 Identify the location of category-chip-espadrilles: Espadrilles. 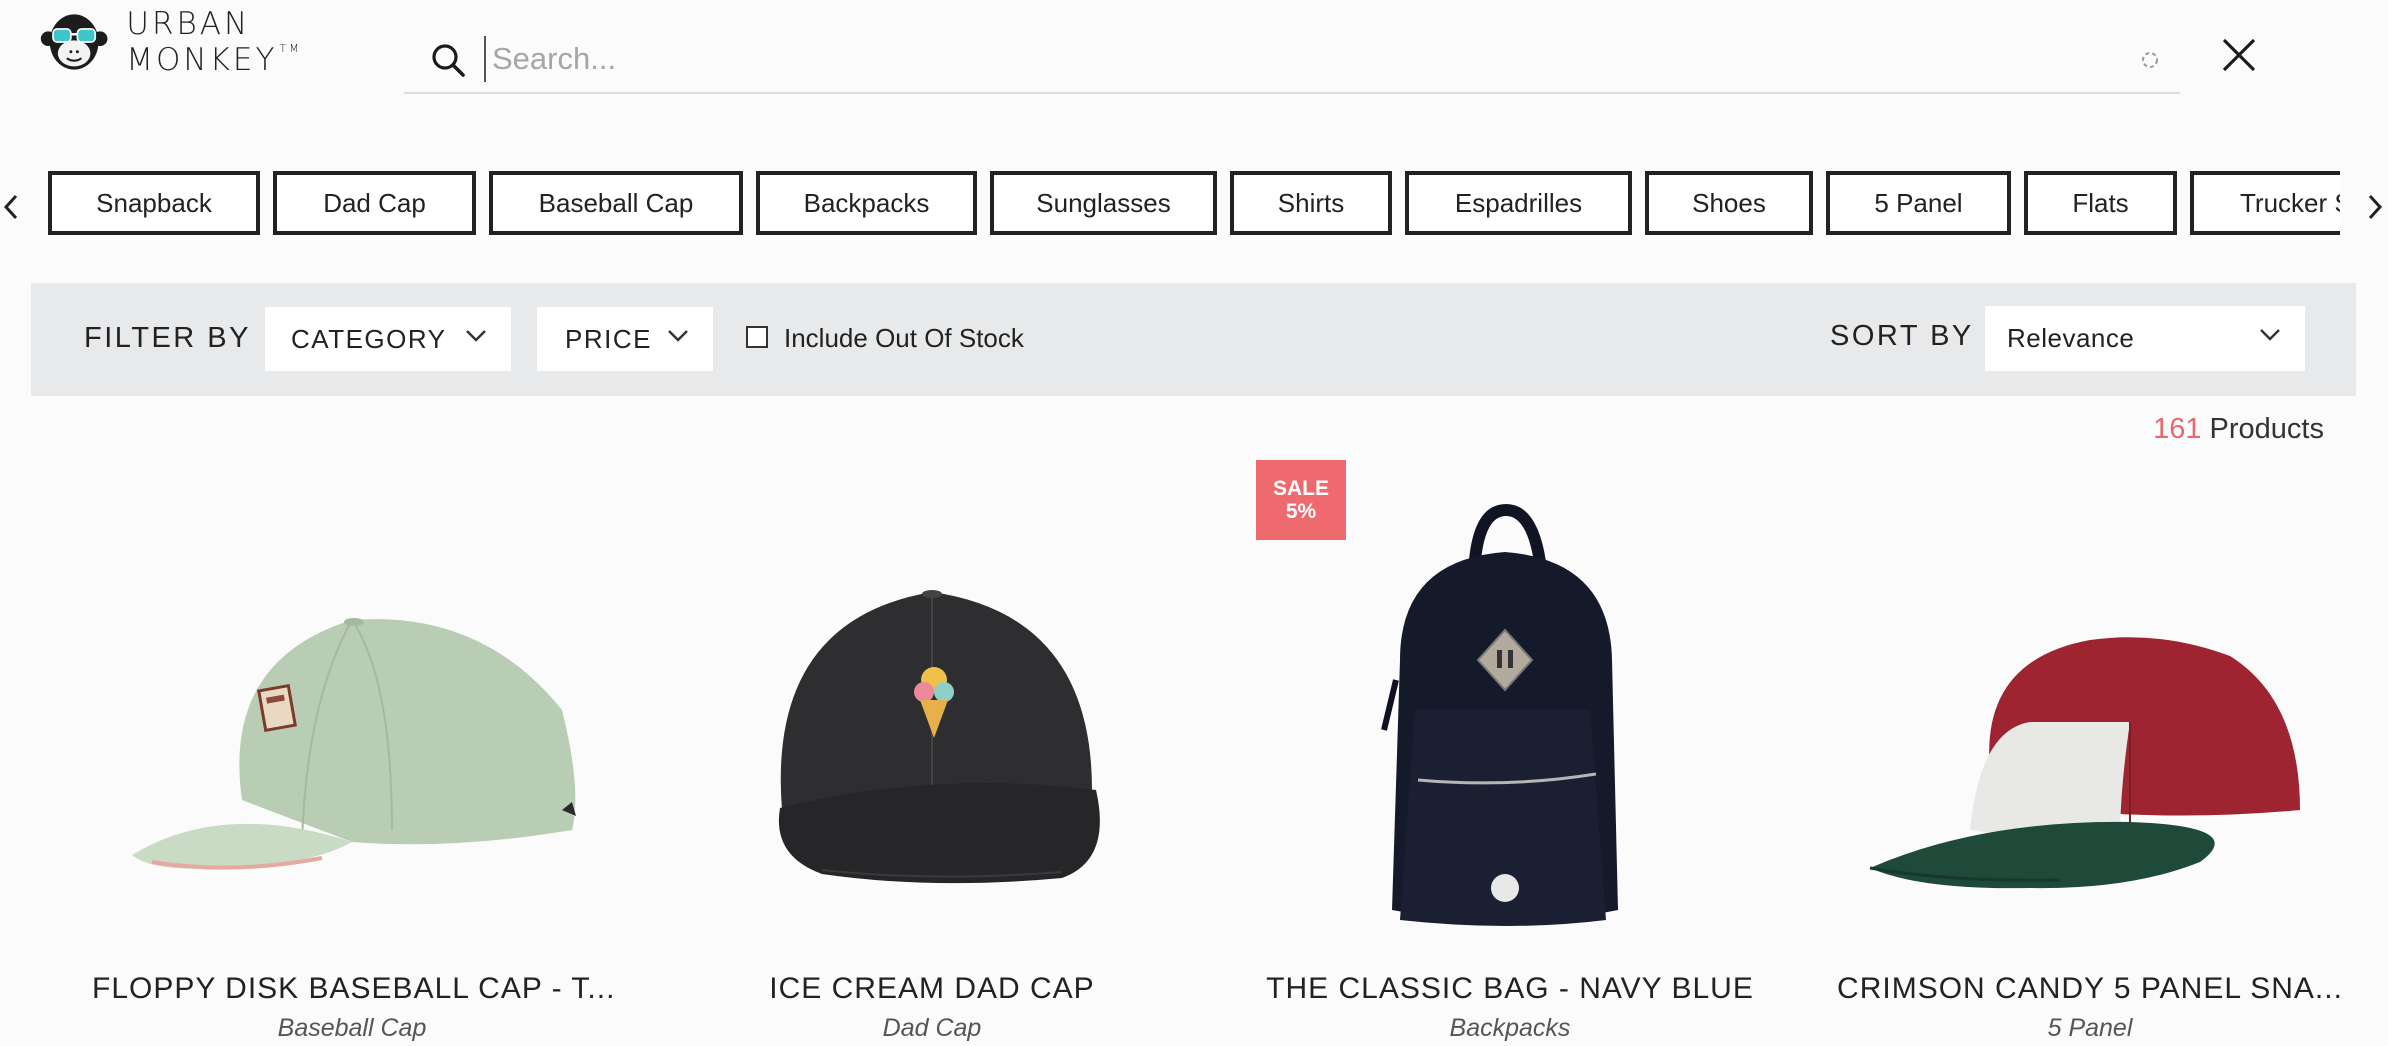
(1518, 203).